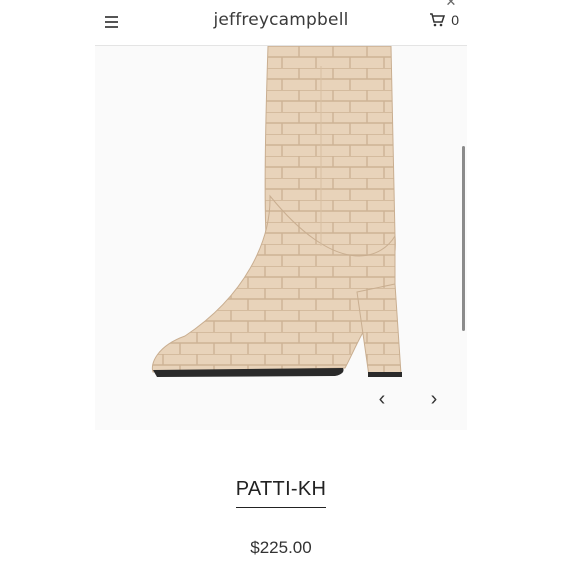 The height and width of the screenshot is (580, 580). Describe the element at coordinates (382, 399) in the screenshot. I see `chevron-left-icon: ‹` at that location.